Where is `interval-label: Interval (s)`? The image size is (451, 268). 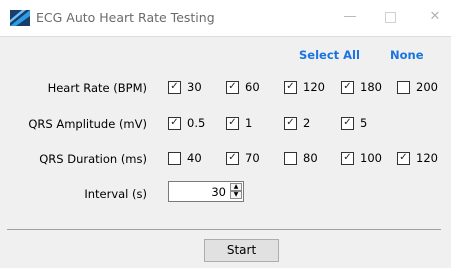 interval-label: Interval (s) is located at coordinates (115, 194).